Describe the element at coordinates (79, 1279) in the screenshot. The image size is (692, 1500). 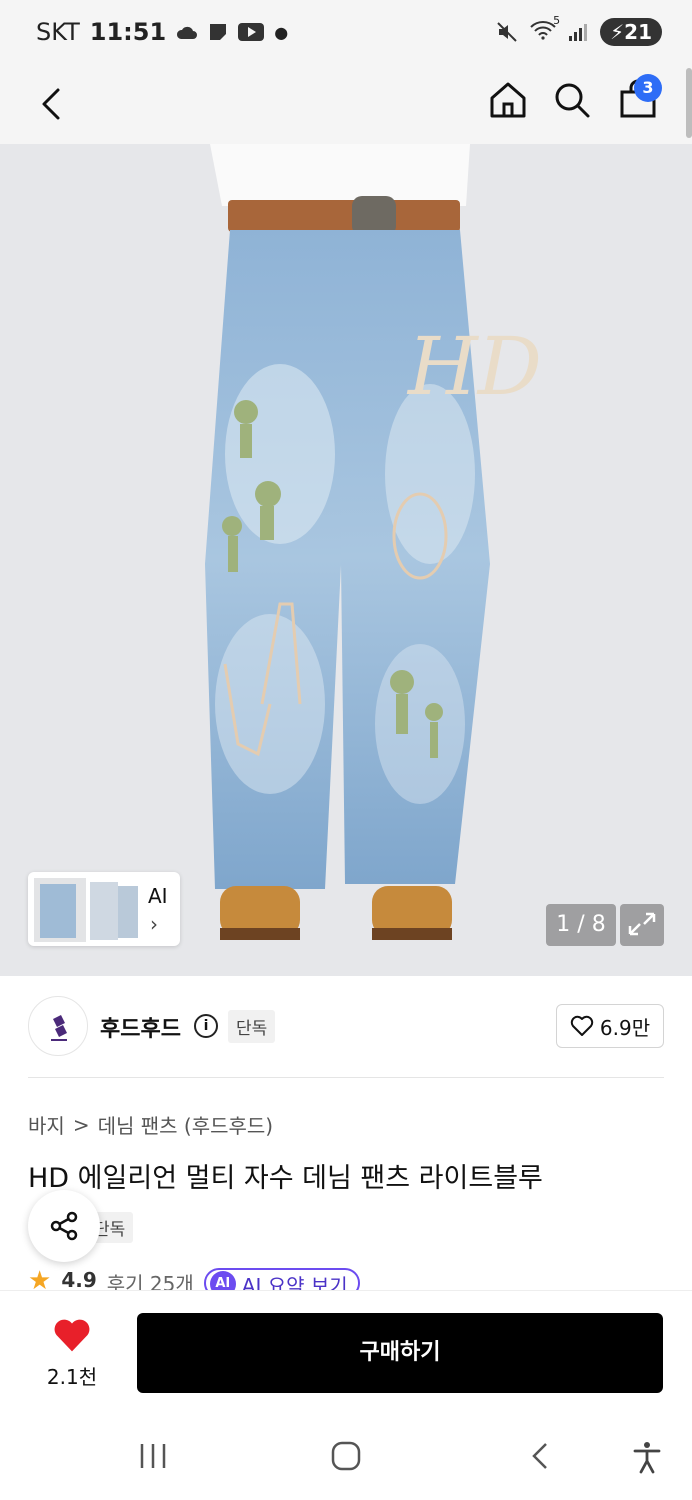
I see `rating-value: 4.9` at that location.